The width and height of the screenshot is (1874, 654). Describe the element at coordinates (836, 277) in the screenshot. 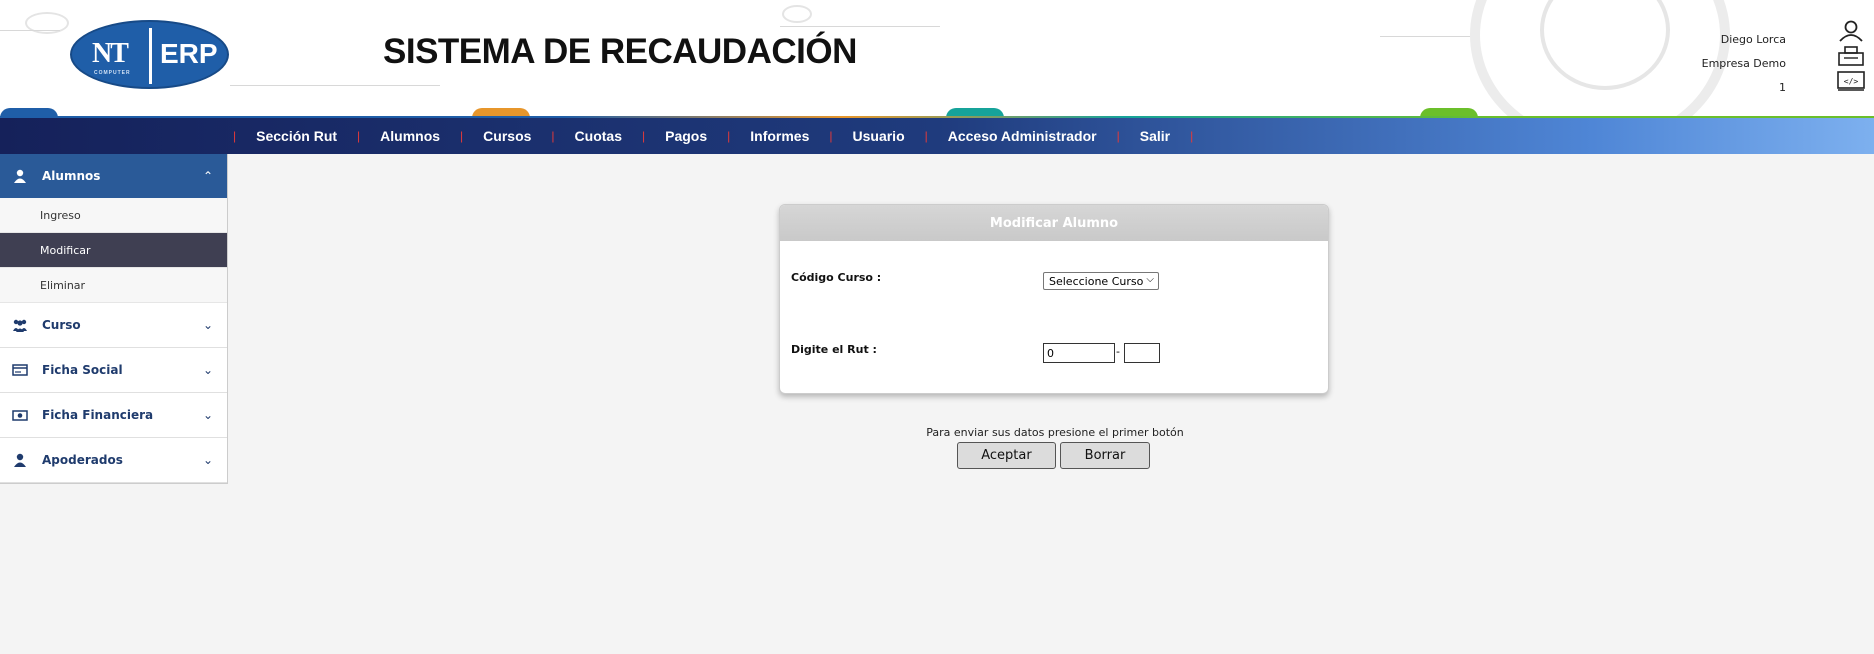

I see `codigo-curso-label: Código Curso :` at that location.